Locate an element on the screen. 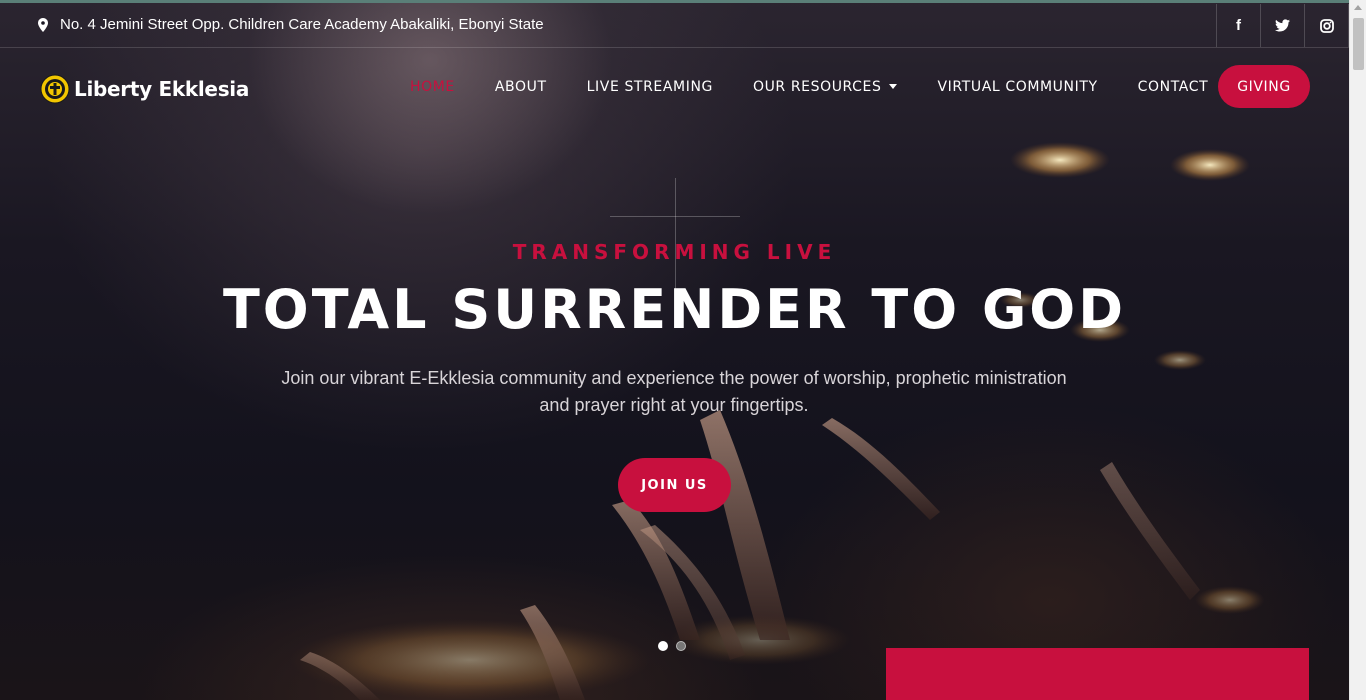 The width and height of the screenshot is (1366, 700). slider-pagination is located at coordinates (676, 646).